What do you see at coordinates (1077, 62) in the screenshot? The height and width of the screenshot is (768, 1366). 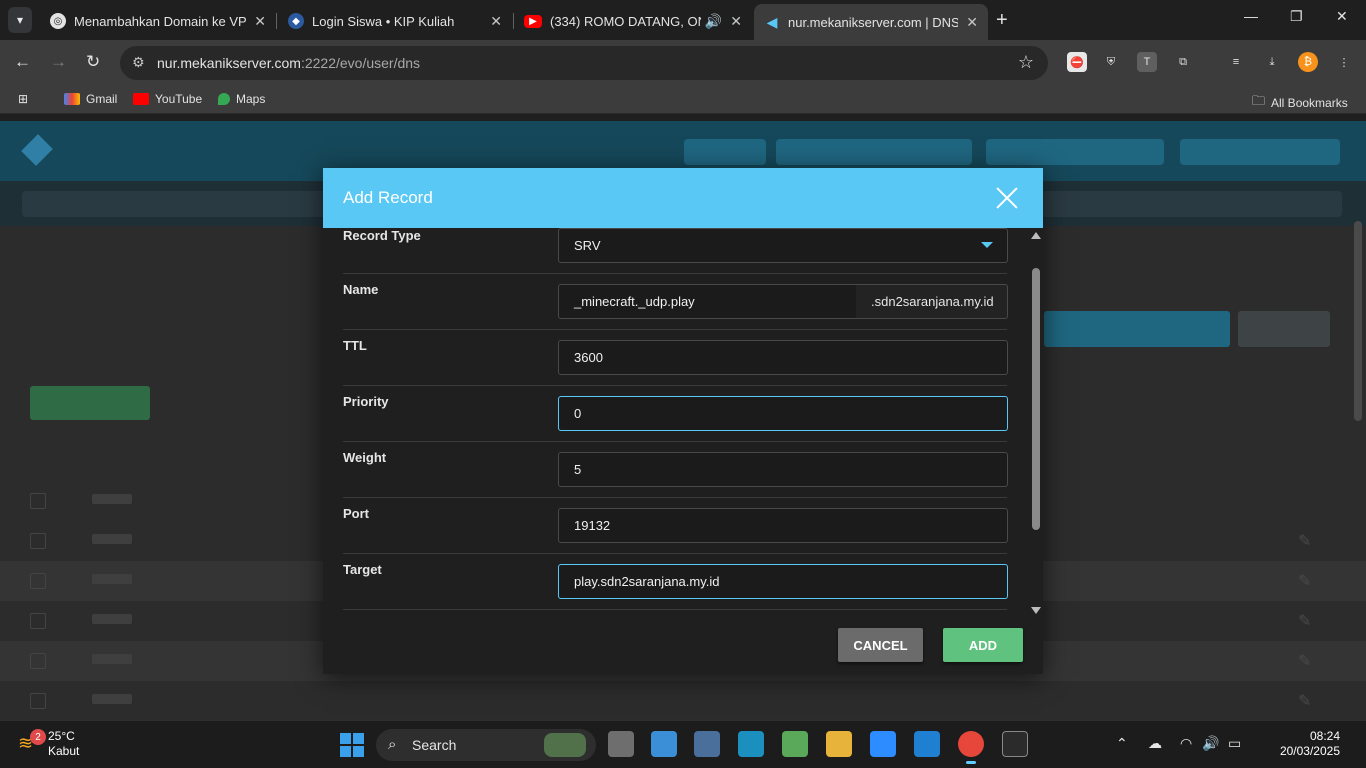 I see `adblock-extension-icon: ⛔` at bounding box center [1077, 62].